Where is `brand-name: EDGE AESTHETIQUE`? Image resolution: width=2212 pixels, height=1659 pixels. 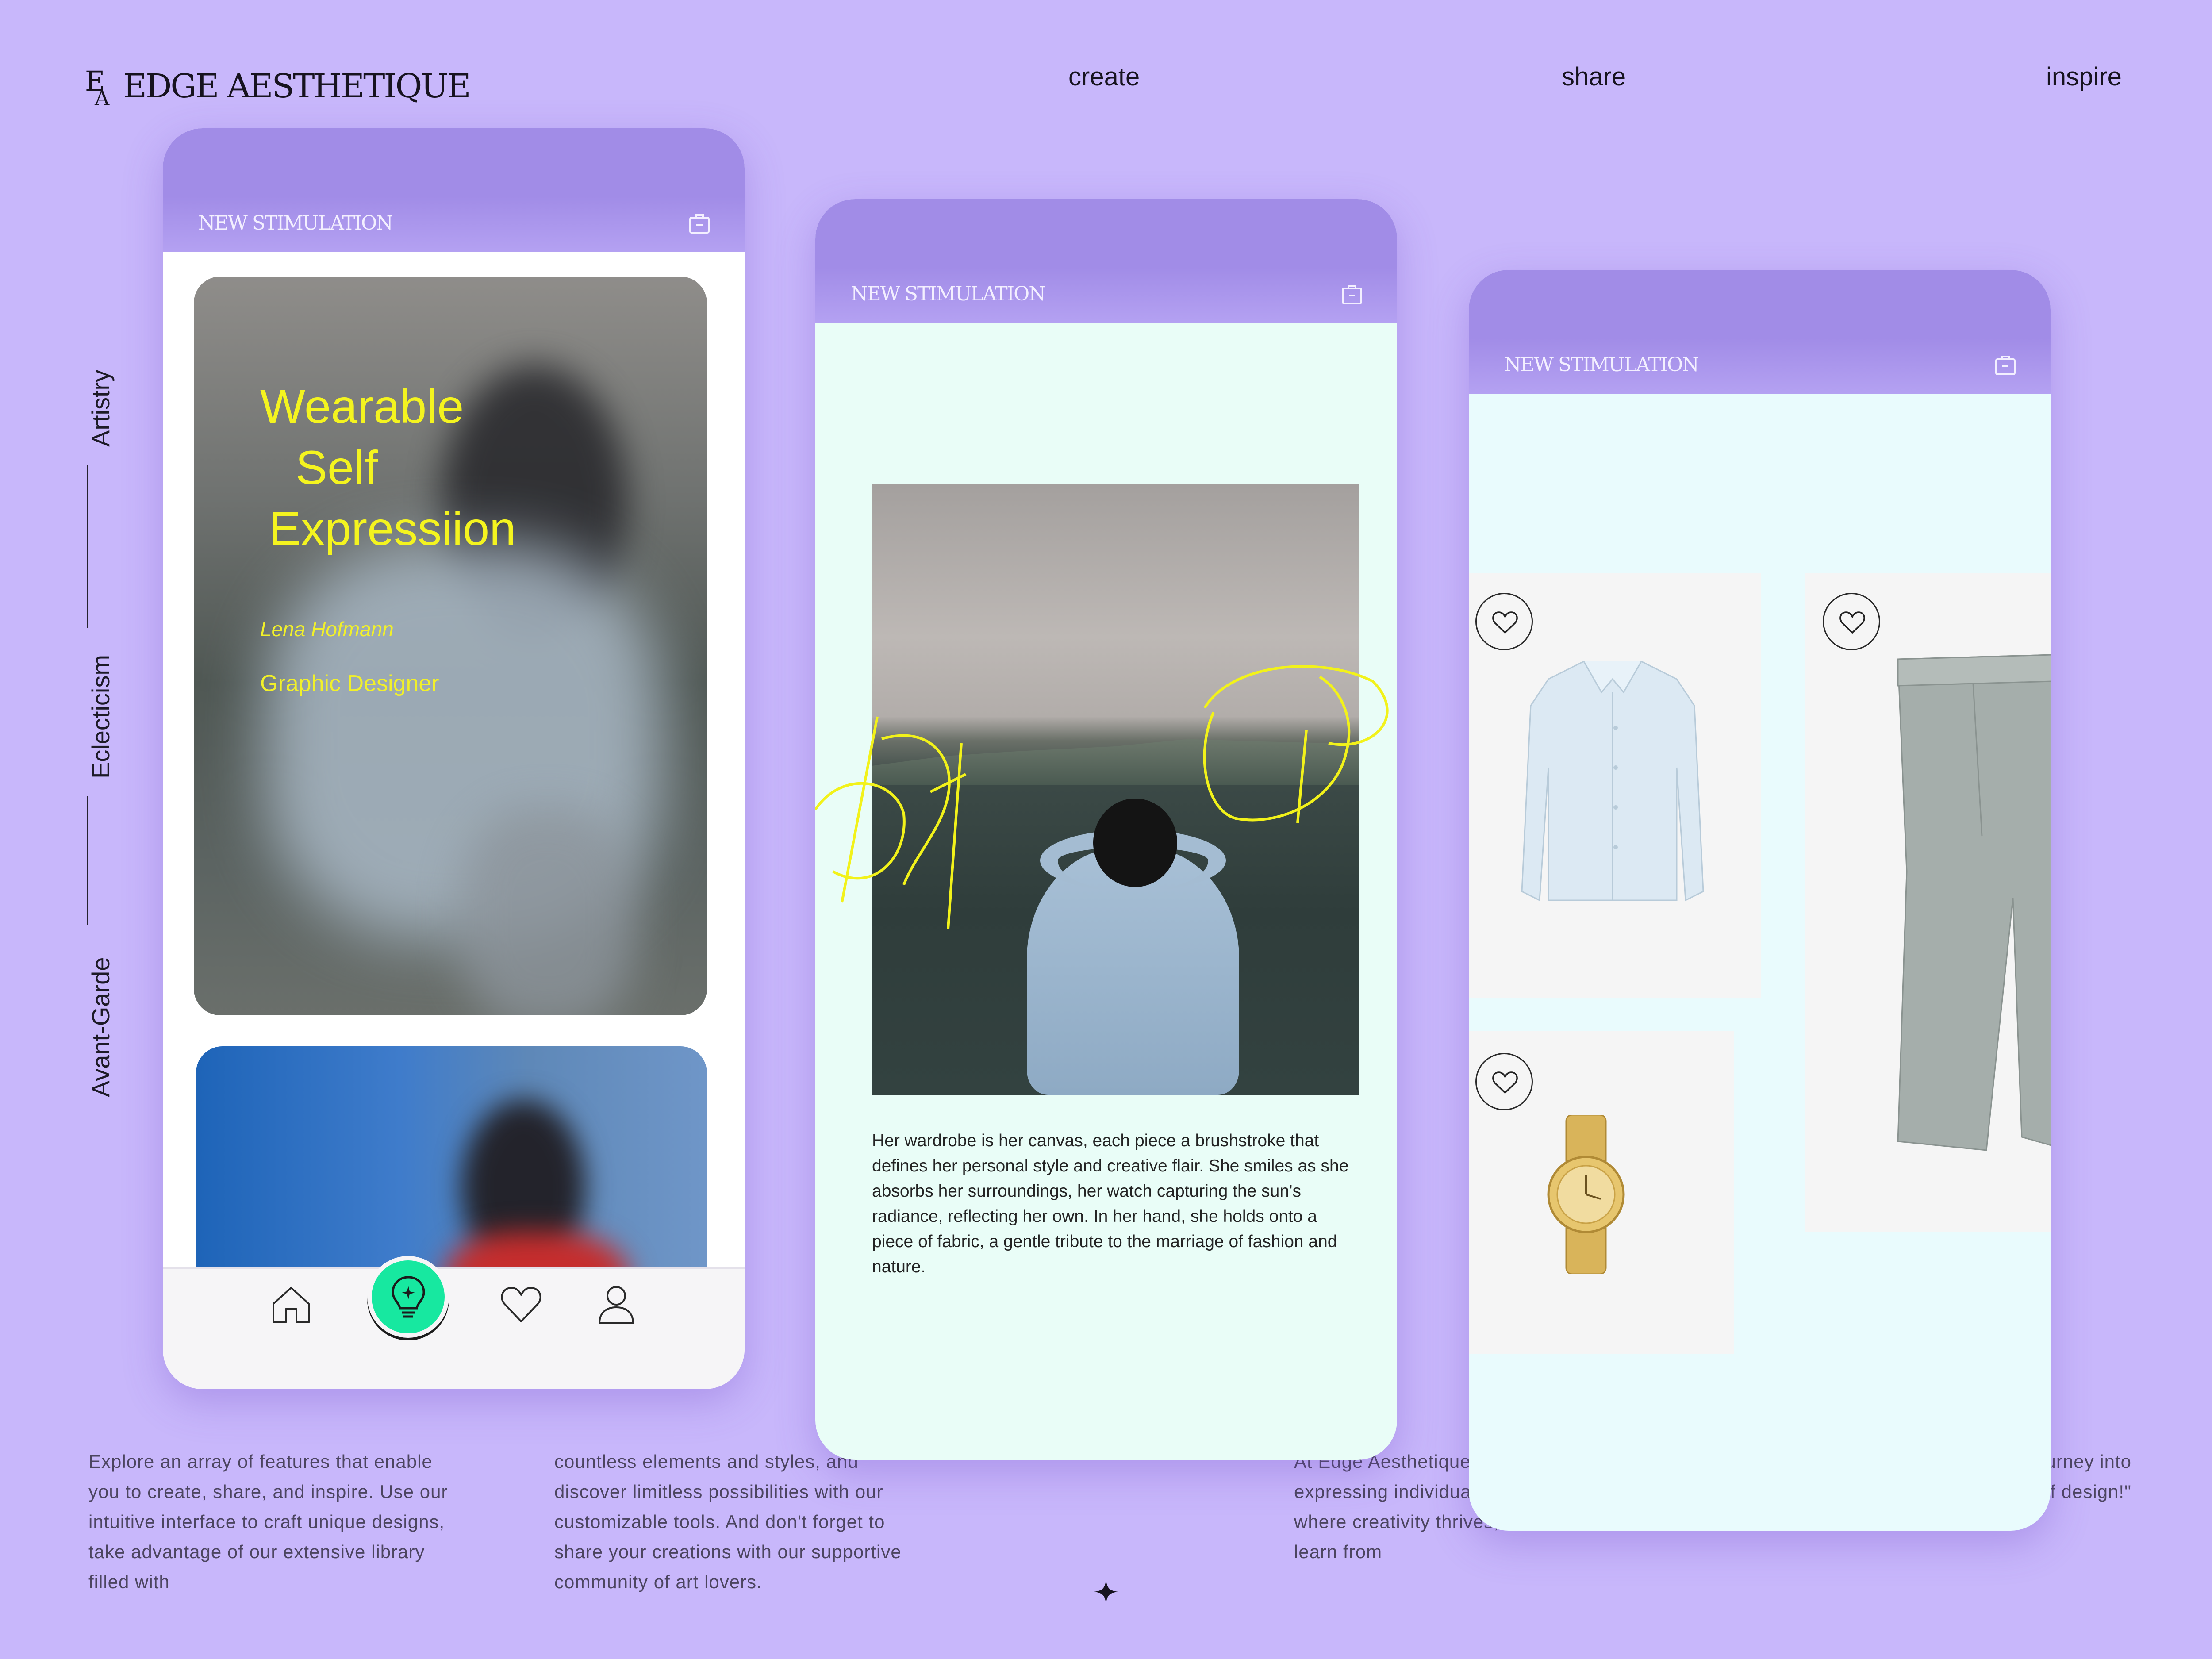
brand-name: EDGE AESTHETIQUE is located at coordinates (297, 86).